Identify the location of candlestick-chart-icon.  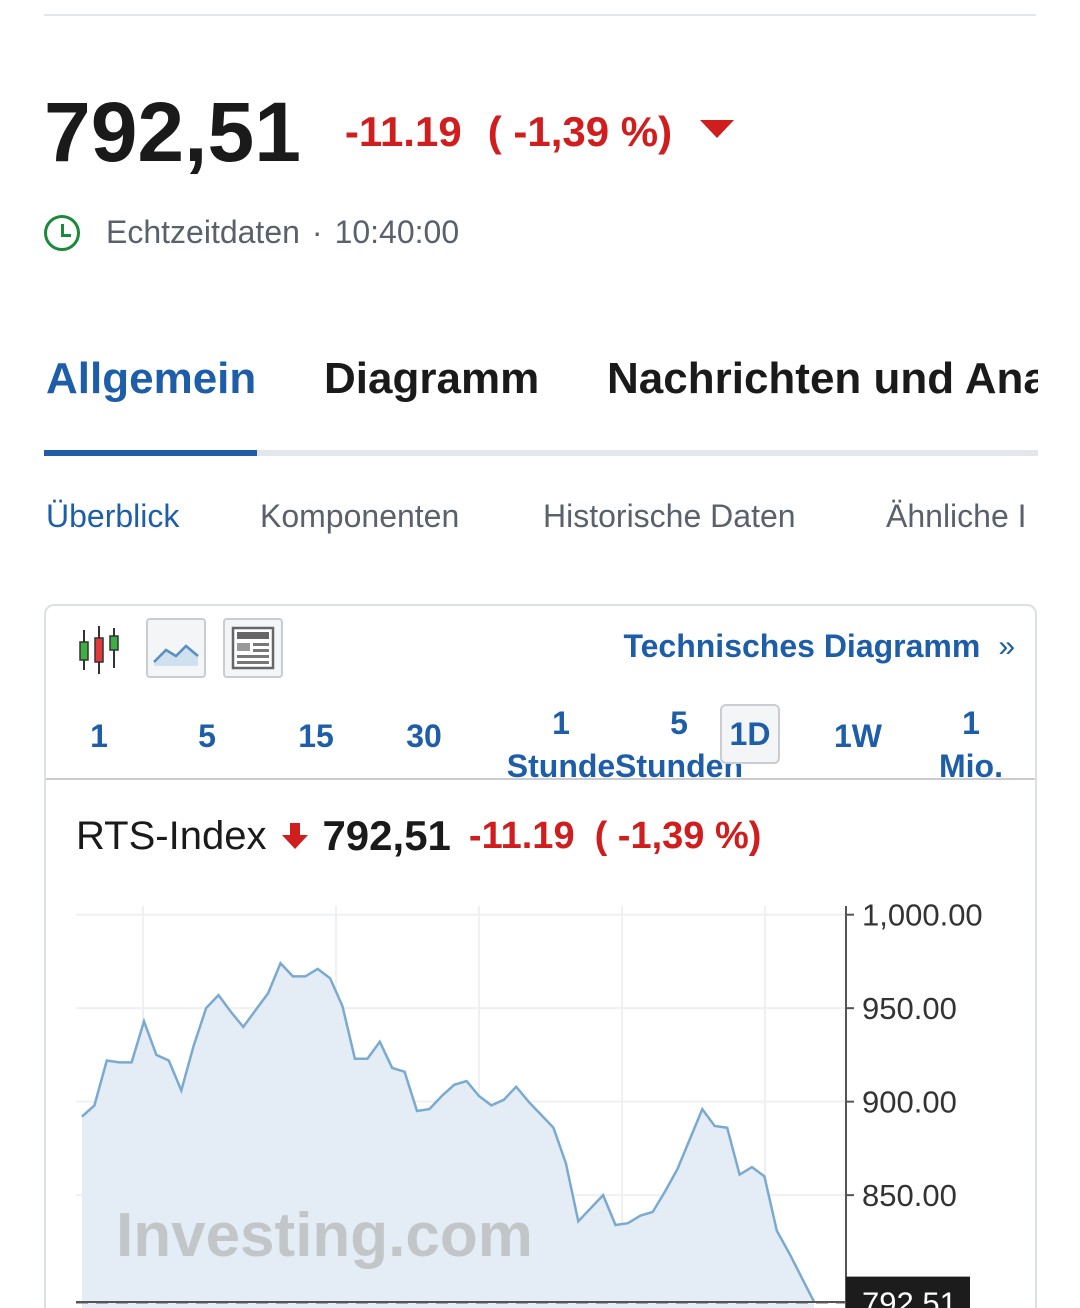
(104, 648).